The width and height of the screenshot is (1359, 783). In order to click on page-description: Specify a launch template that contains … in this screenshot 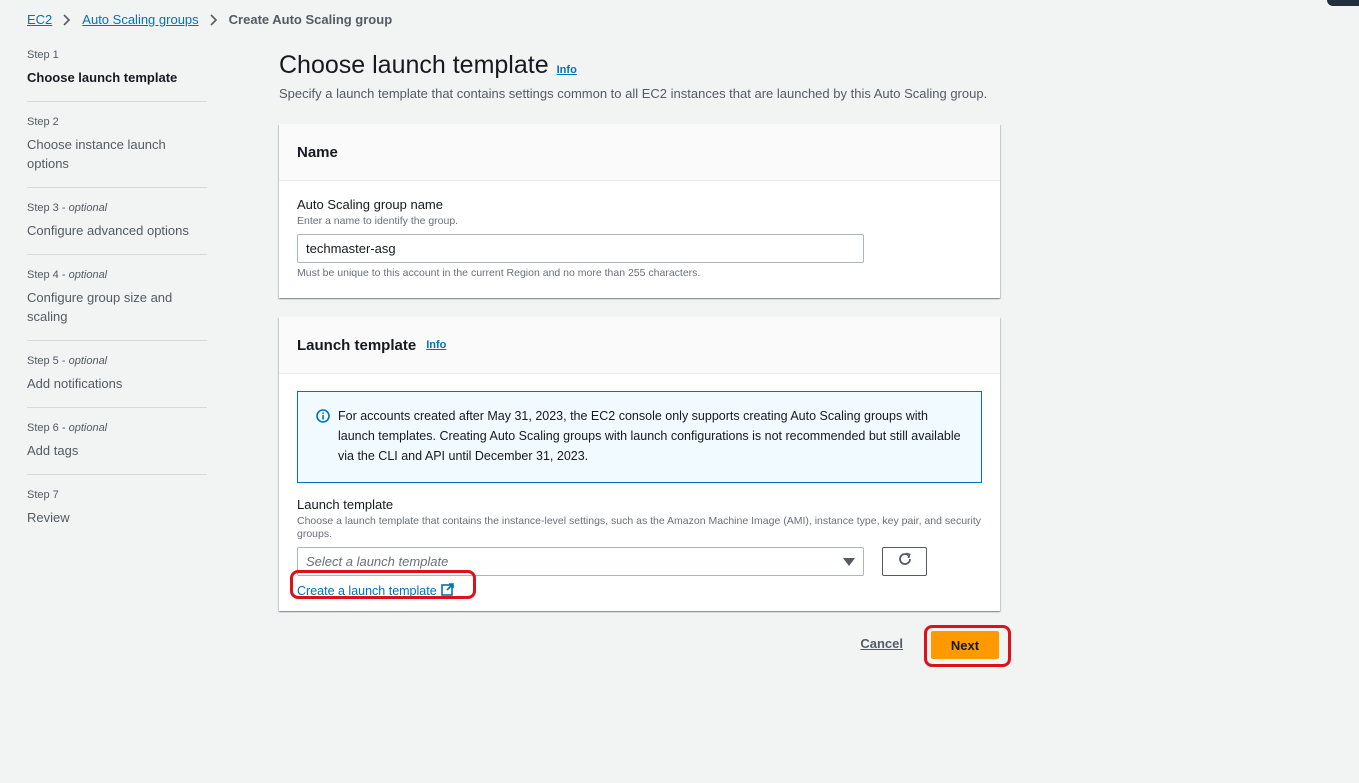, I will do `click(633, 93)`.